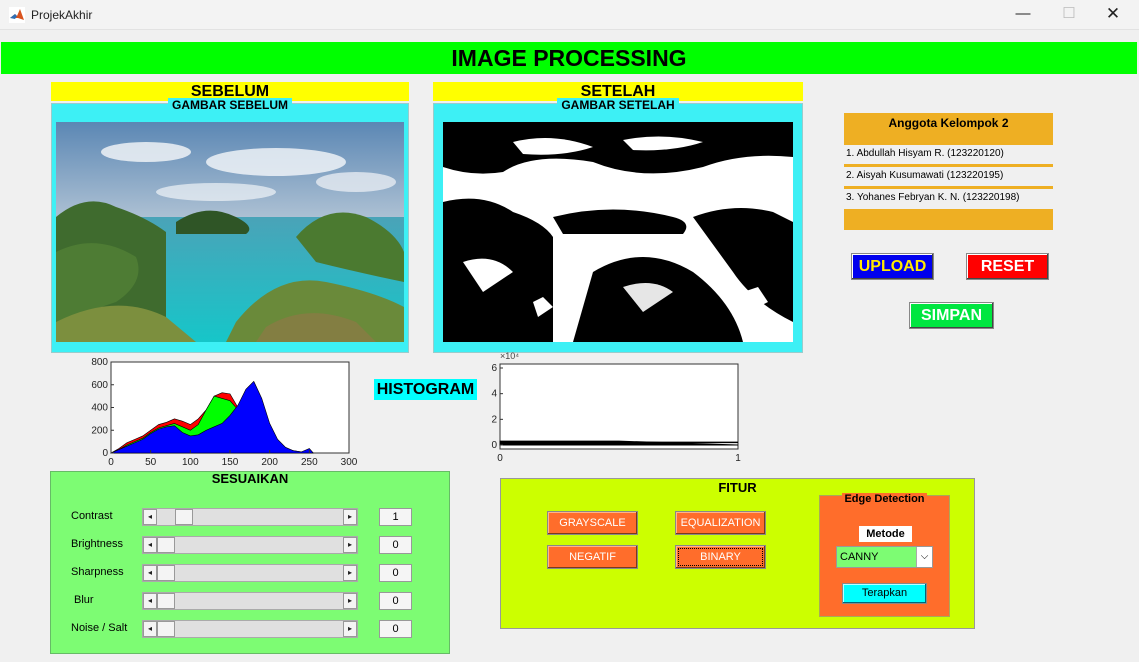 The width and height of the screenshot is (1139, 662). Describe the element at coordinates (494, 445) in the screenshot. I see `hist-after-ytick-label: 0` at that location.